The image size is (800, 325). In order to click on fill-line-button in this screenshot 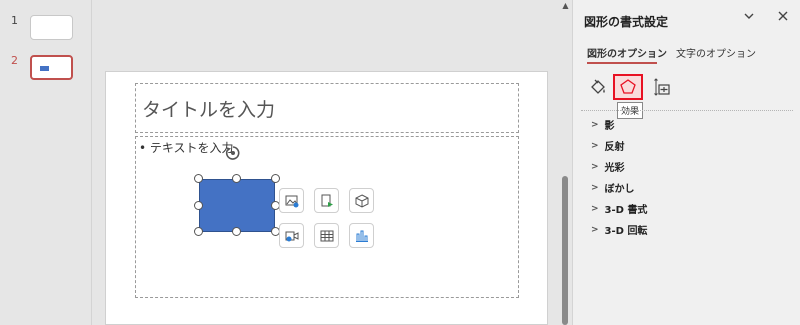, I will do `click(598, 87)`.